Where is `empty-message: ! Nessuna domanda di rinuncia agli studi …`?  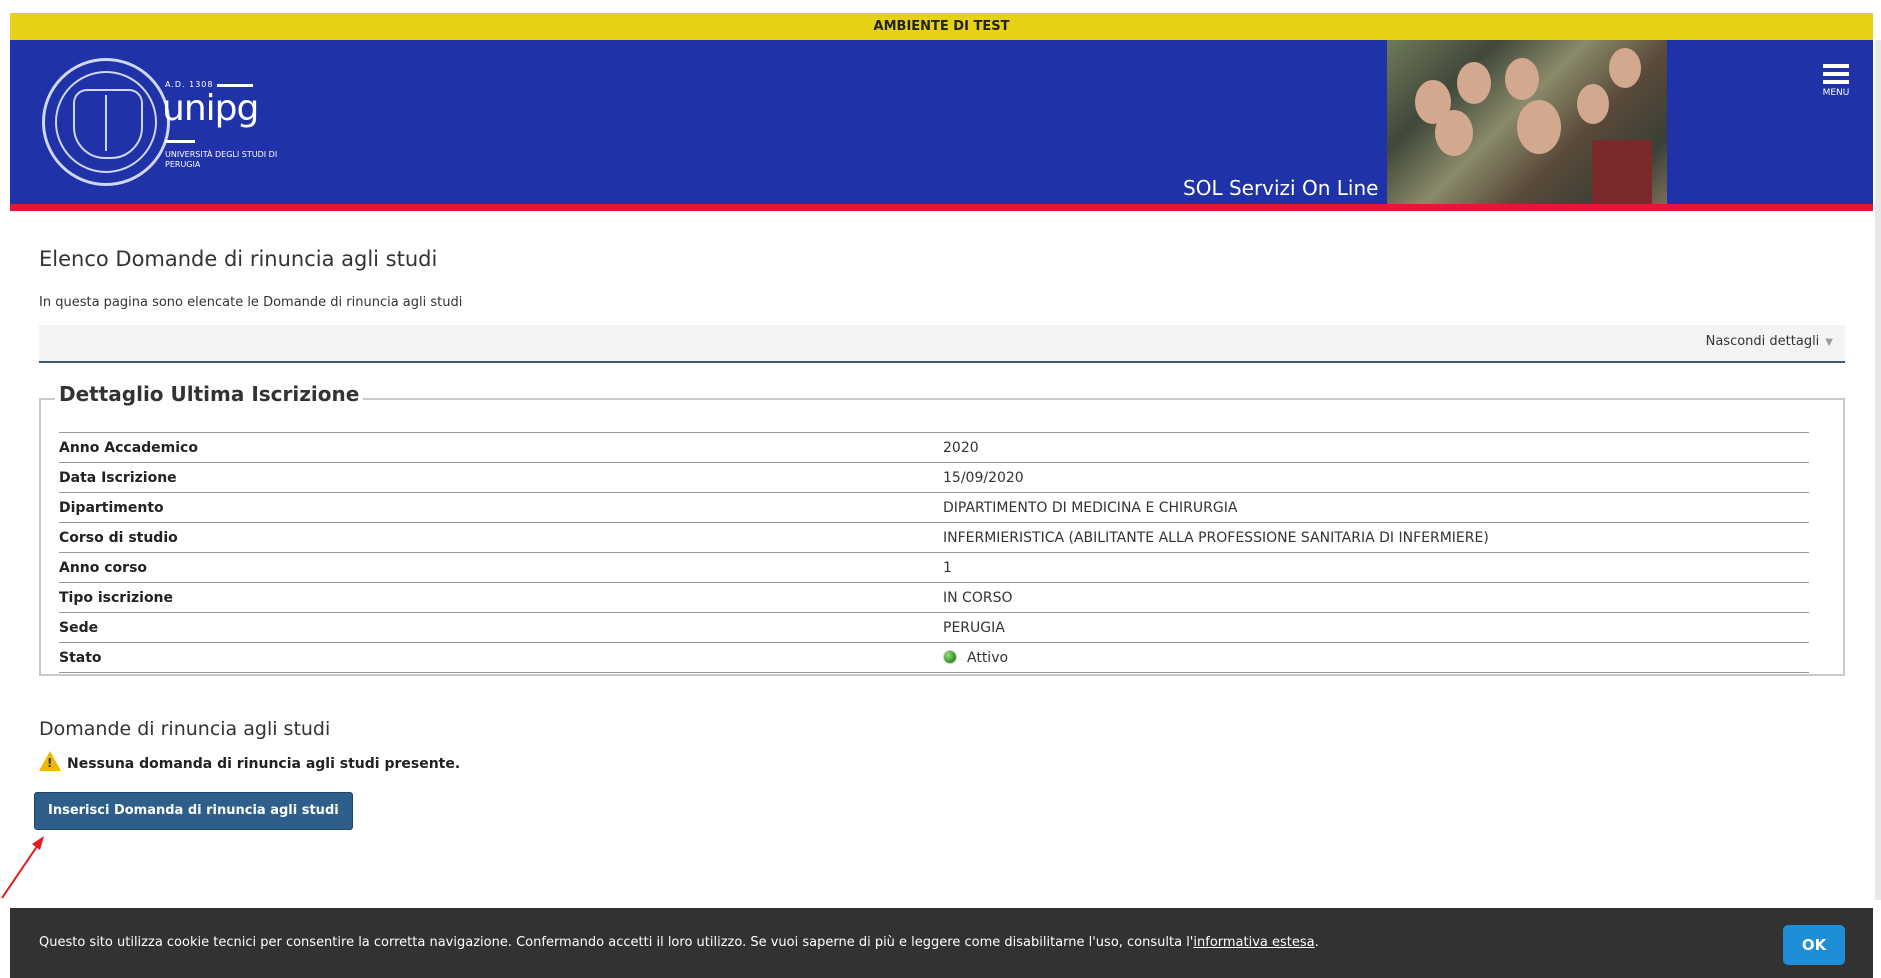
empty-message: ! Nessuna domanda di rinuncia agli studi … is located at coordinates (249, 761).